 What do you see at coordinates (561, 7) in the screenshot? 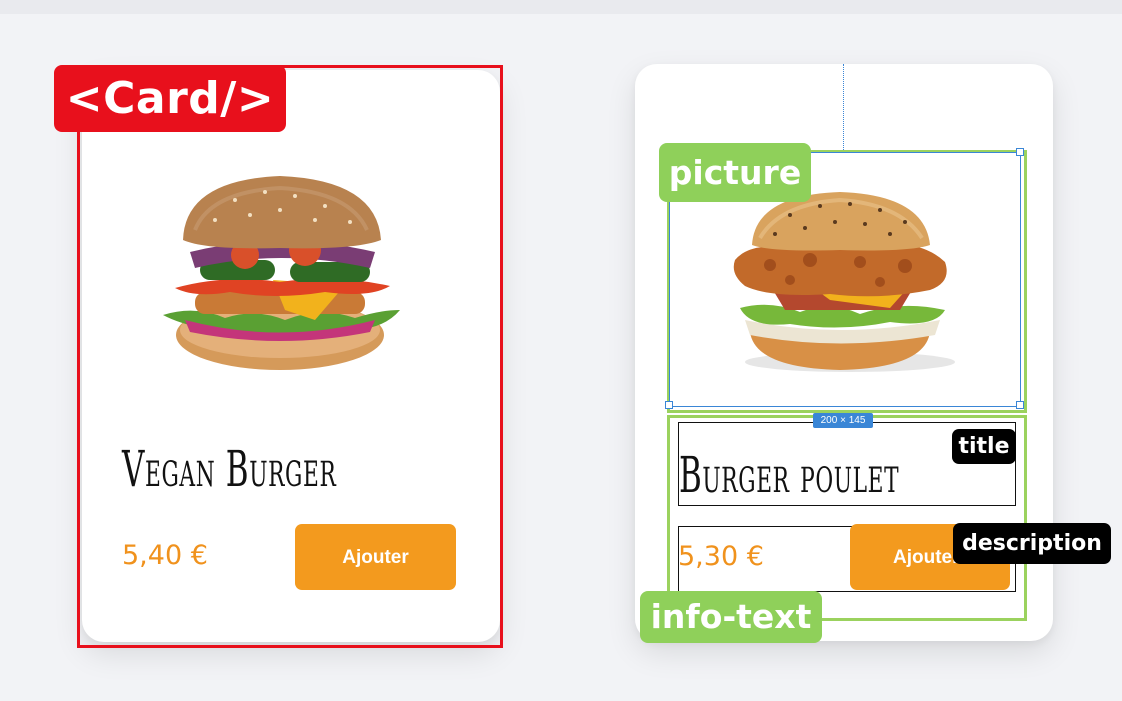
I see `top-bar` at bounding box center [561, 7].